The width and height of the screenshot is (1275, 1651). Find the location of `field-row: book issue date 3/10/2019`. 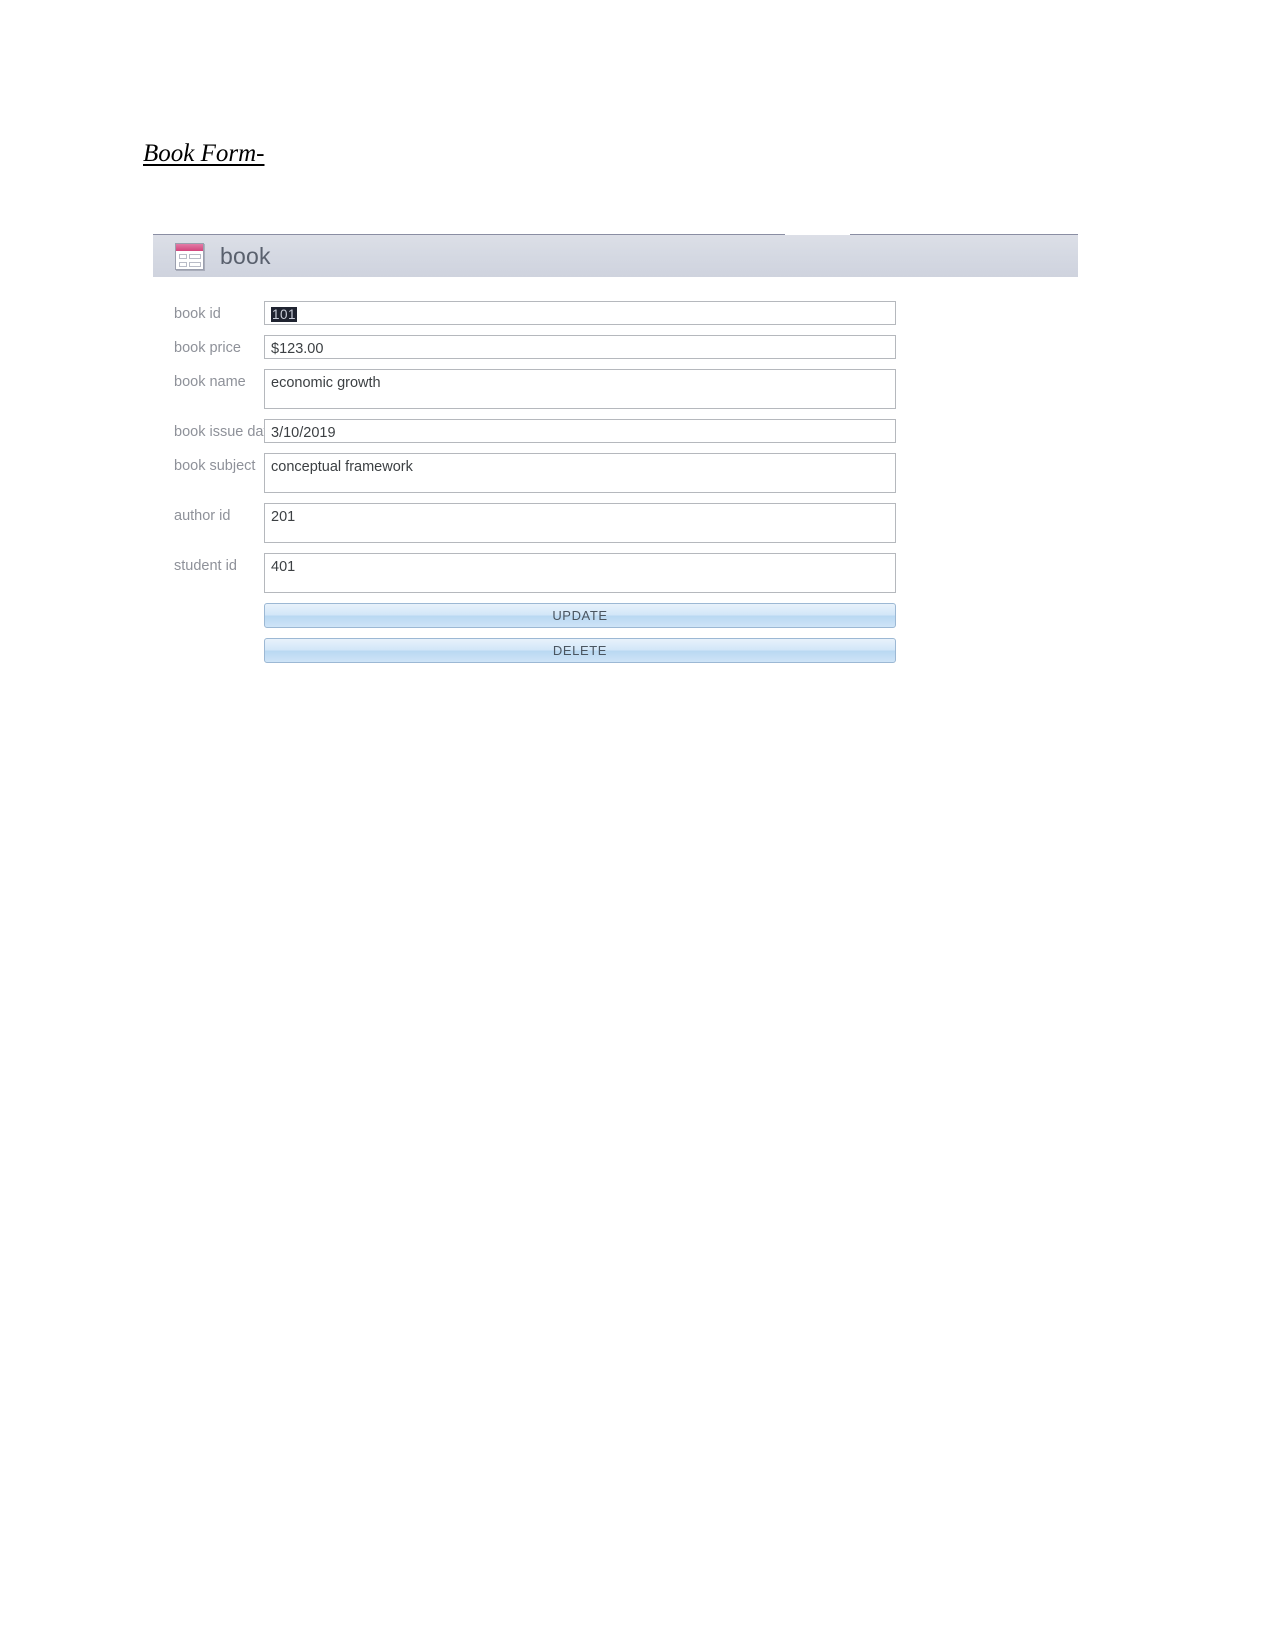

field-row: book issue date 3/10/2019 is located at coordinates (615, 431).